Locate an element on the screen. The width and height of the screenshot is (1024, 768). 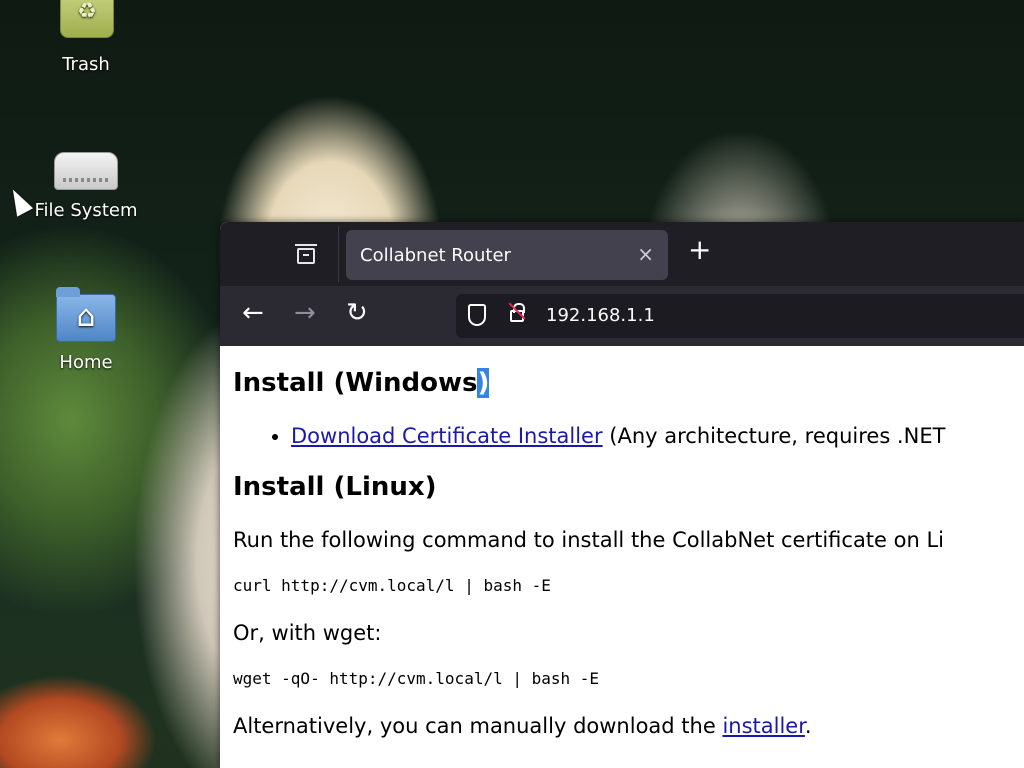
nav-bar: ← → ↻ 192.168.1.1 is located at coordinates (622, 316).